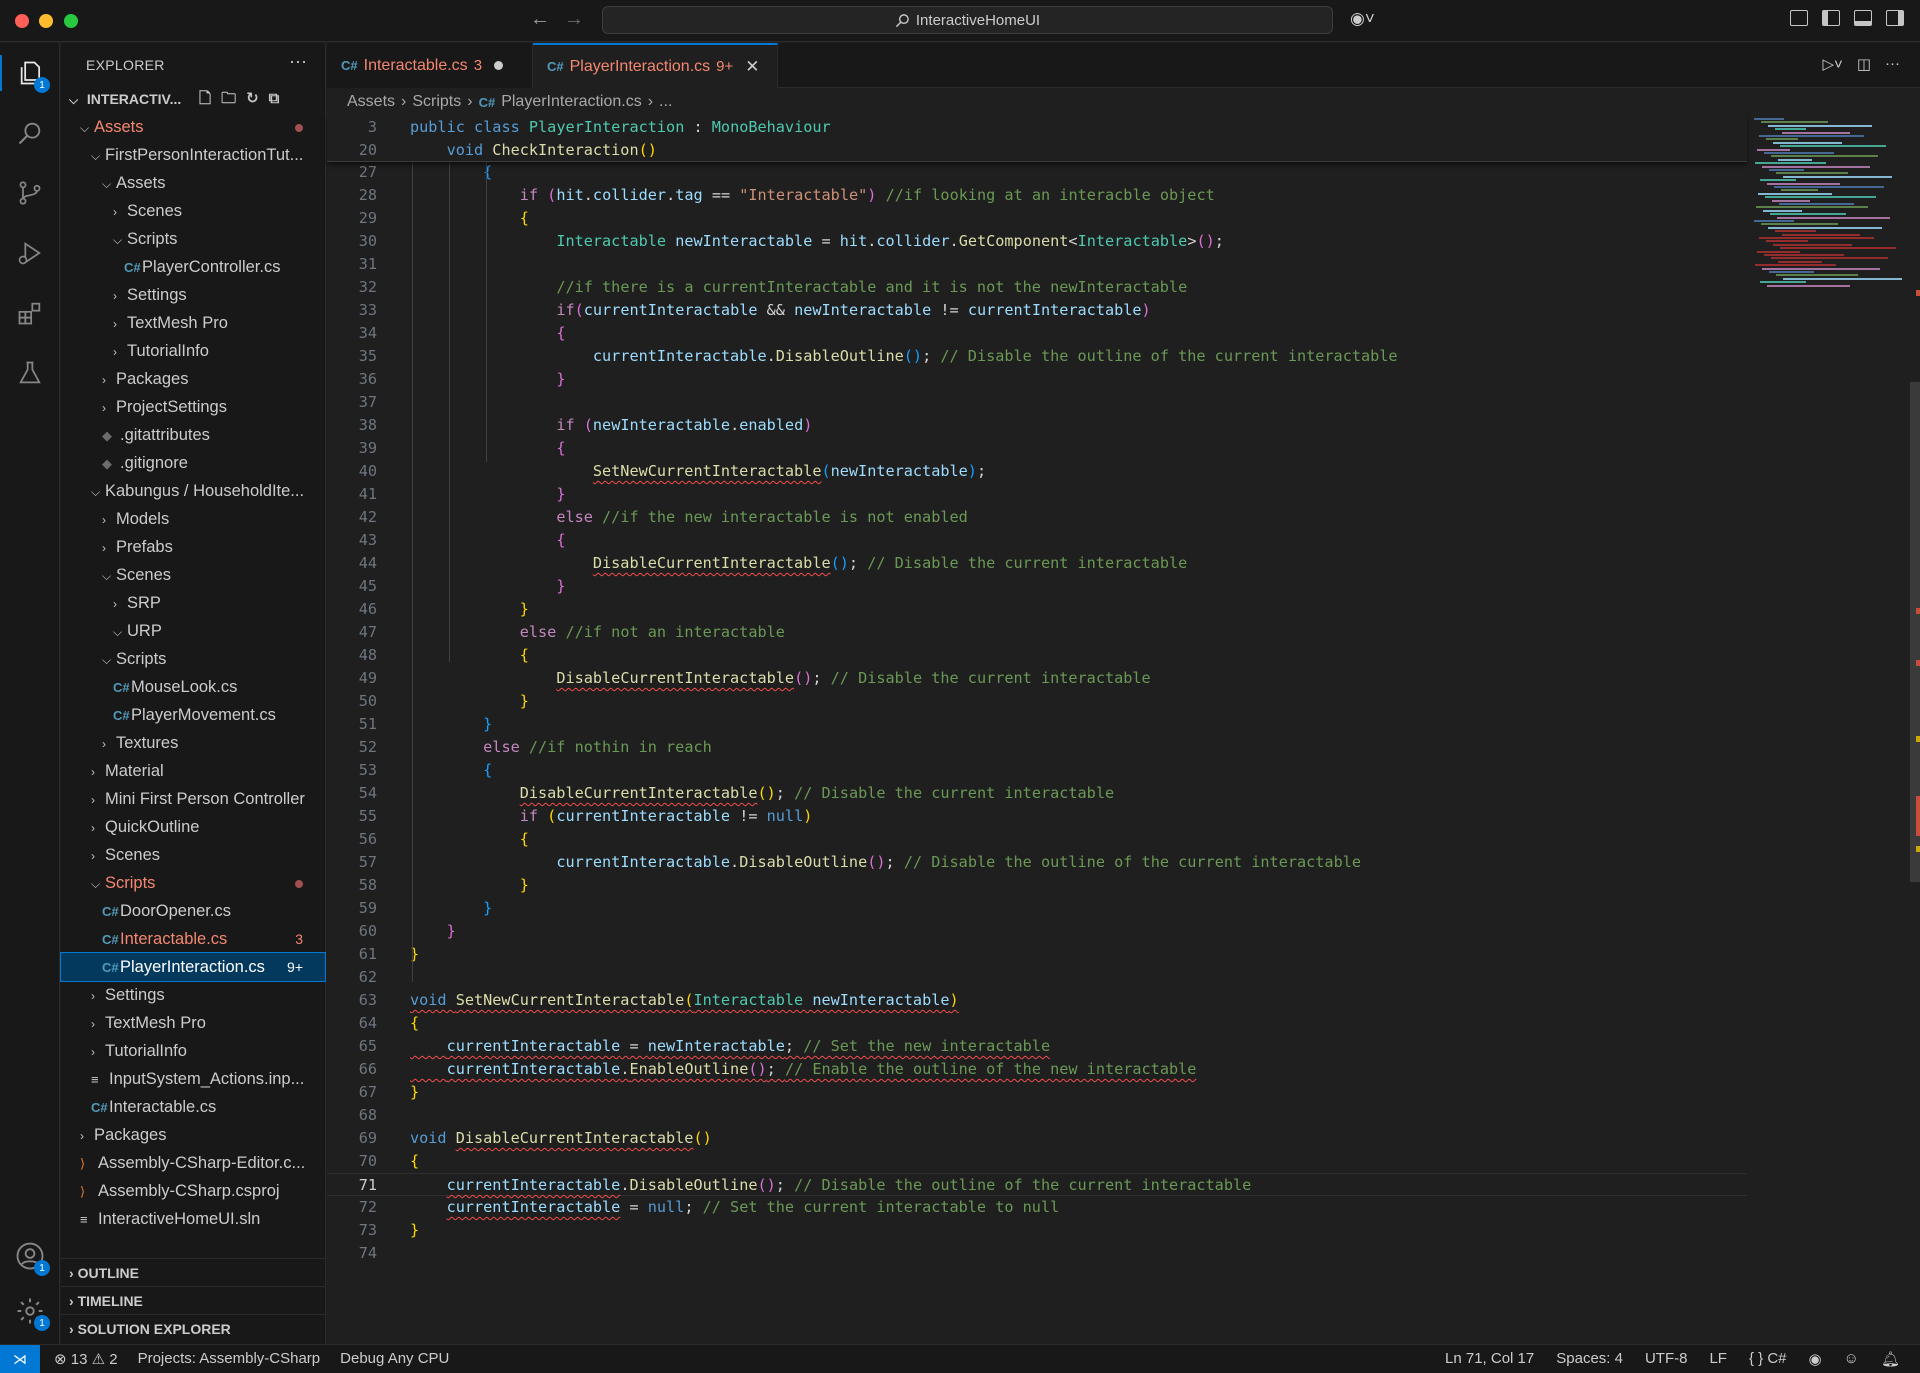  I want to click on code-line: 58 }, so click(1037, 885).